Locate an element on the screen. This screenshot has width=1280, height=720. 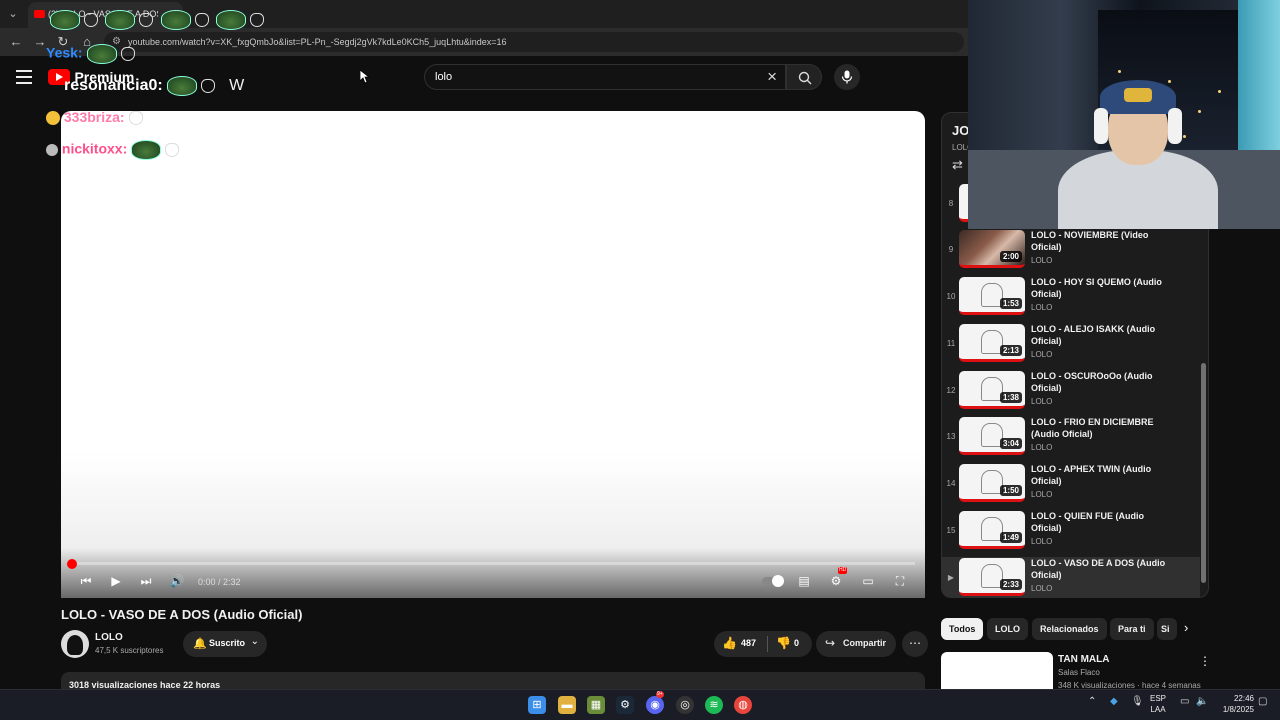
recommendation-channel: Salas Flaco is located at coordinates (1079, 672).